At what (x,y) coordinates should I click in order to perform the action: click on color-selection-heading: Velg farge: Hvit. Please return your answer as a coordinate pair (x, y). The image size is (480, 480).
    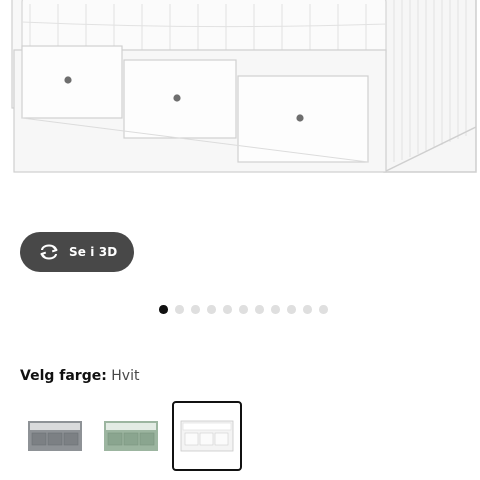
    Looking at the image, I should click on (79, 376).